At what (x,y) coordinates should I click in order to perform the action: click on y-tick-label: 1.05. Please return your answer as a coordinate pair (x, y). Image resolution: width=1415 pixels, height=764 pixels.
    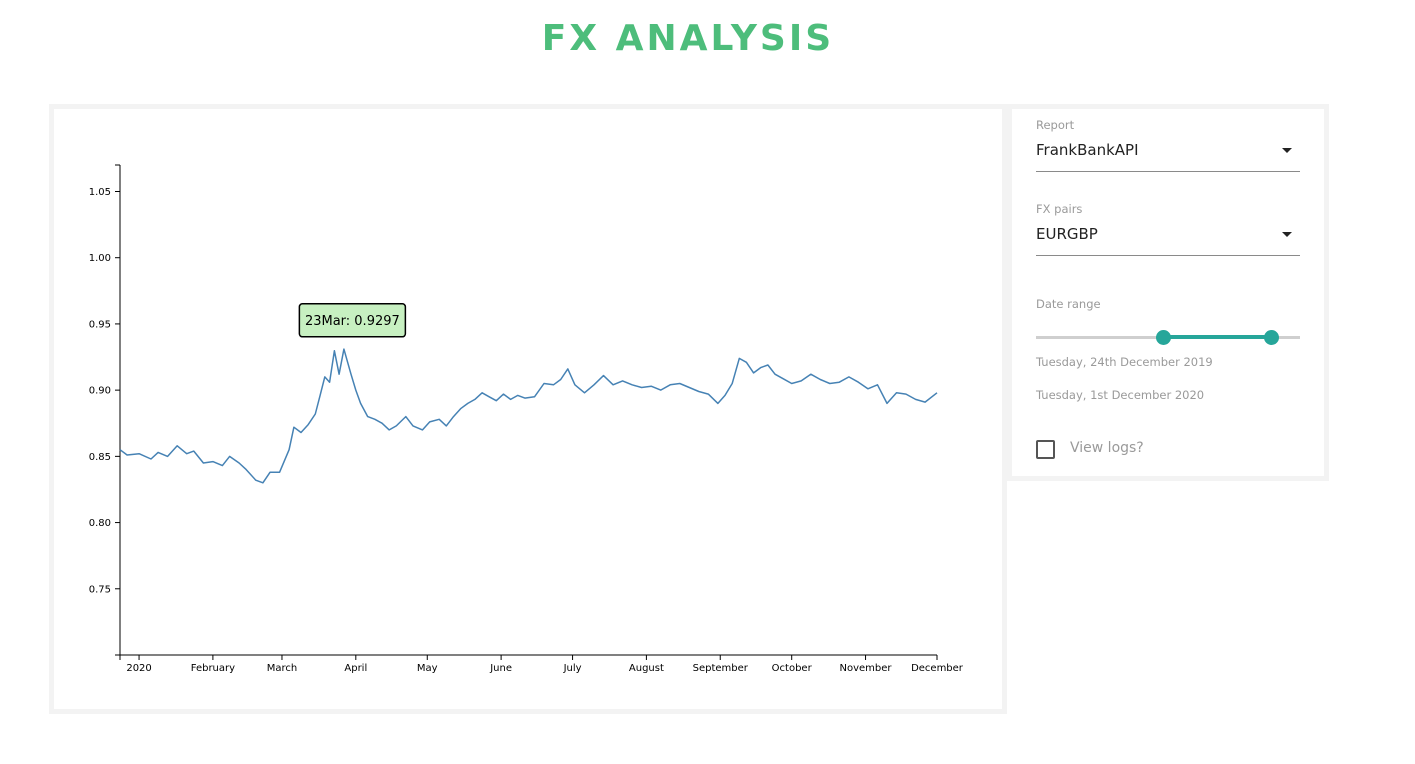
    Looking at the image, I should click on (100, 192).